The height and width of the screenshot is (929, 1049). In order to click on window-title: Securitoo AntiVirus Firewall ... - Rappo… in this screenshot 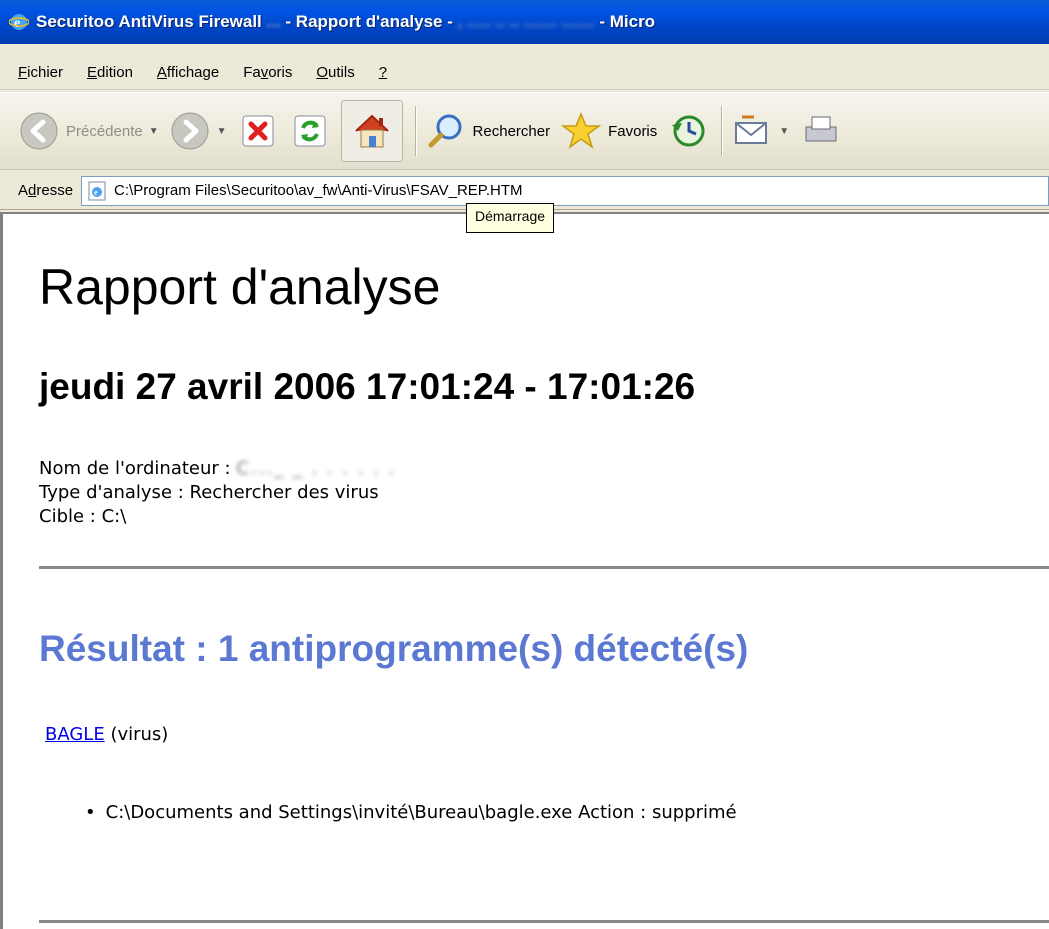, I will do `click(346, 21)`.